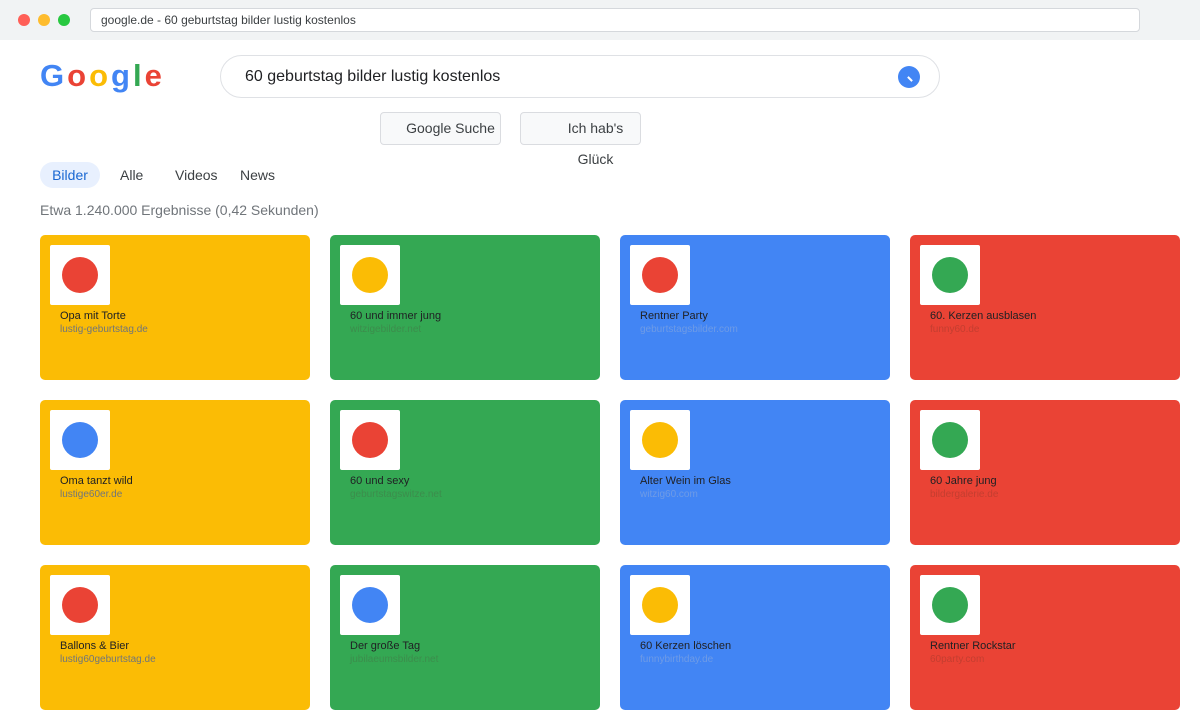 Image resolution: width=1200 pixels, height=720 pixels. Describe the element at coordinates (91, 494) in the screenshot. I see `result-source: lustige60er.de` at that location.